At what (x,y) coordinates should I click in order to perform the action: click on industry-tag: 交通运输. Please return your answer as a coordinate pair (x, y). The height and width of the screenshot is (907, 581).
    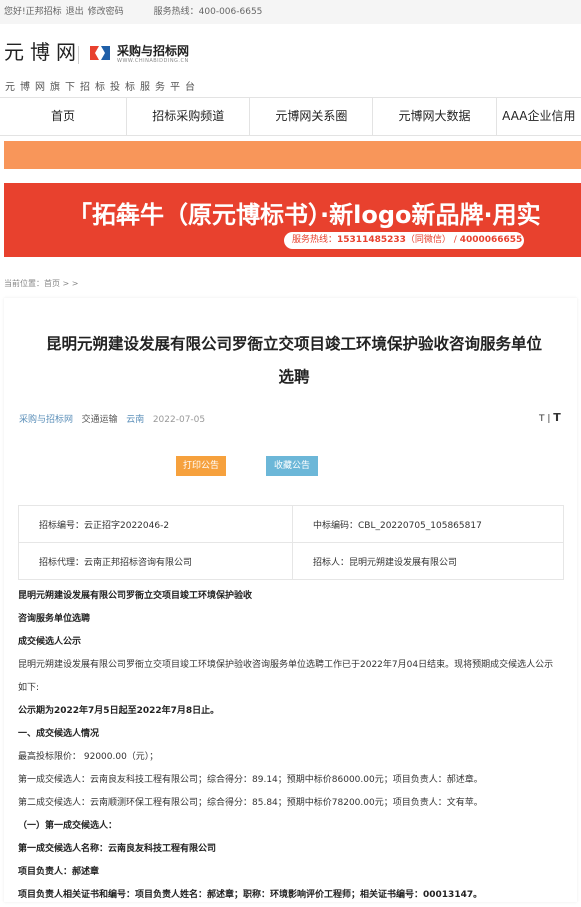
    Looking at the image, I should click on (99, 420).